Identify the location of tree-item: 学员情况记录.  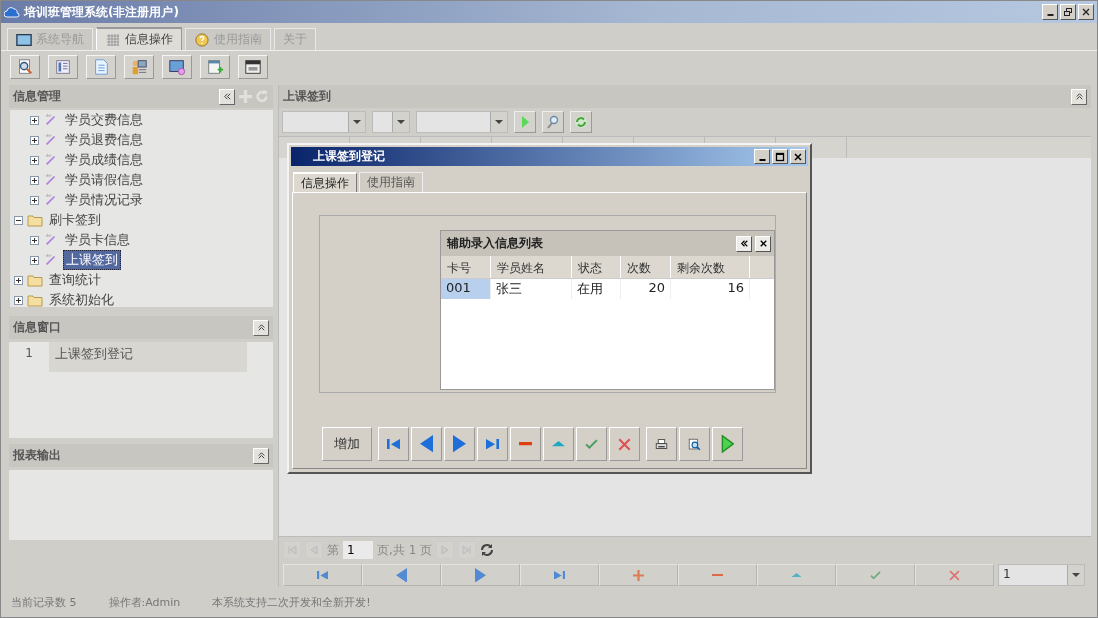
(104, 200).